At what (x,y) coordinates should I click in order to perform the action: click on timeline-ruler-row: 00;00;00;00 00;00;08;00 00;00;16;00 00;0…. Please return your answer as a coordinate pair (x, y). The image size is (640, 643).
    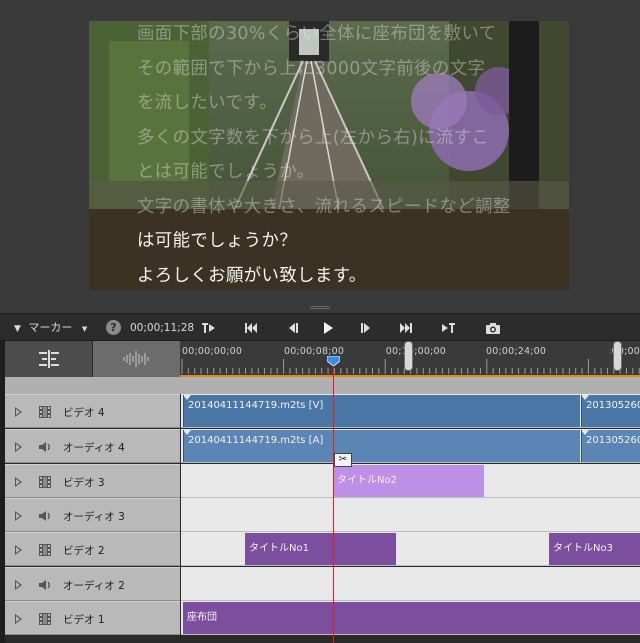
    Looking at the image, I should click on (320, 359).